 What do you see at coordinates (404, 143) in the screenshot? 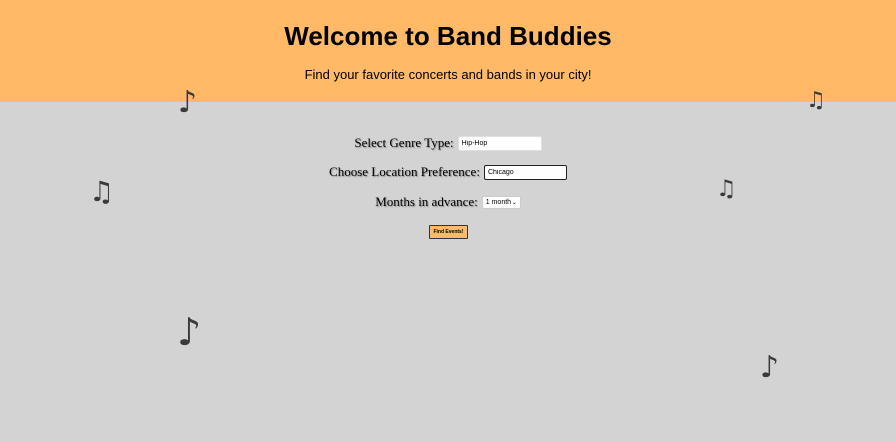
I see `genre-label: Select Genre Type:` at bounding box center [404, 143].